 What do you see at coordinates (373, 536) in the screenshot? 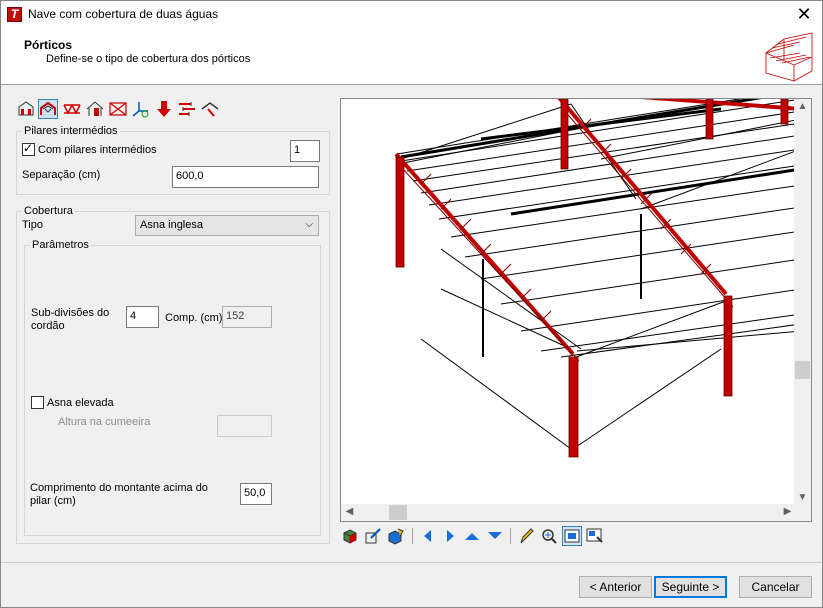
I see `edit-view-icon` at bounding box center [373, 536].